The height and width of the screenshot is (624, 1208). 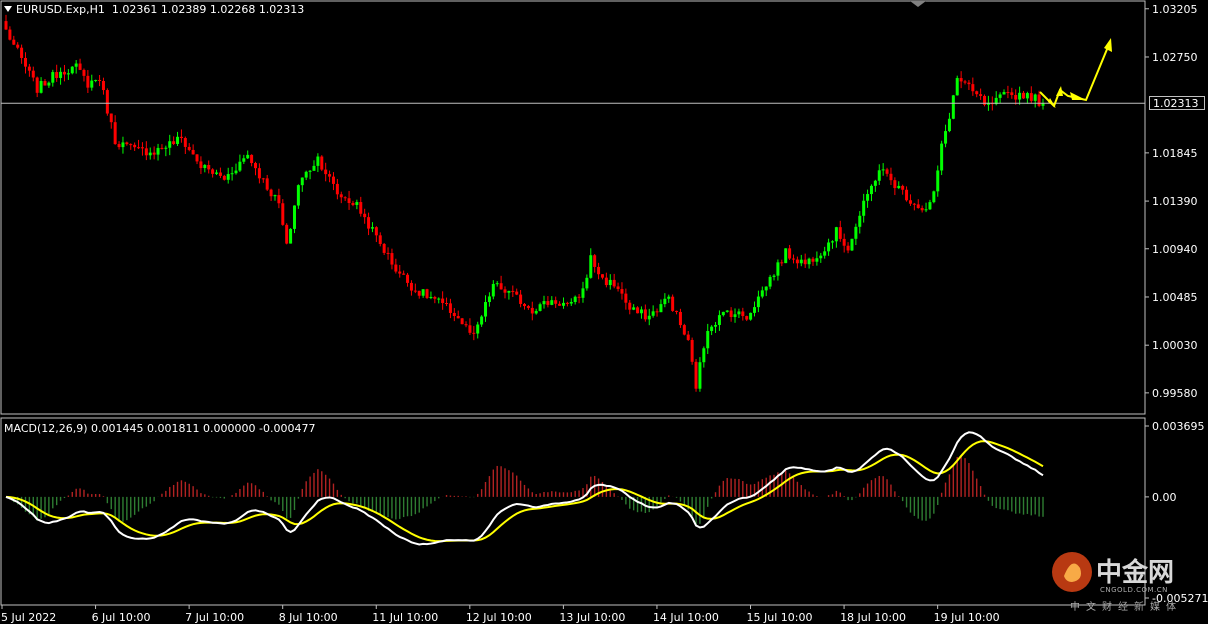 I want to click on time-tick-label: 13 Jul 10:00, so click(x=592, y=617).